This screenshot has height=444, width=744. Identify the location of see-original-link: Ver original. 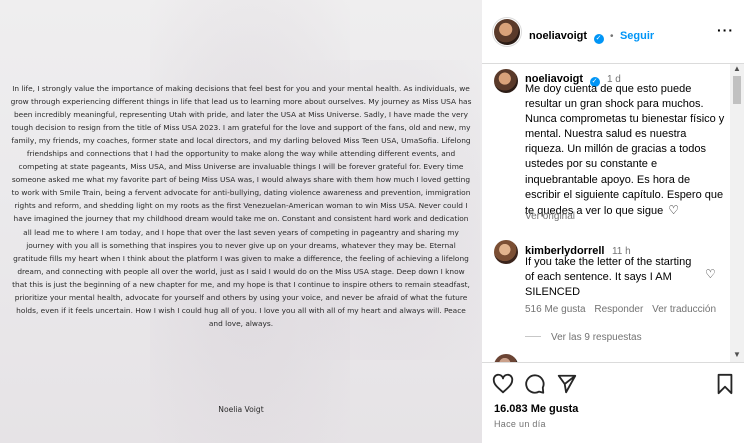
(550, 216).